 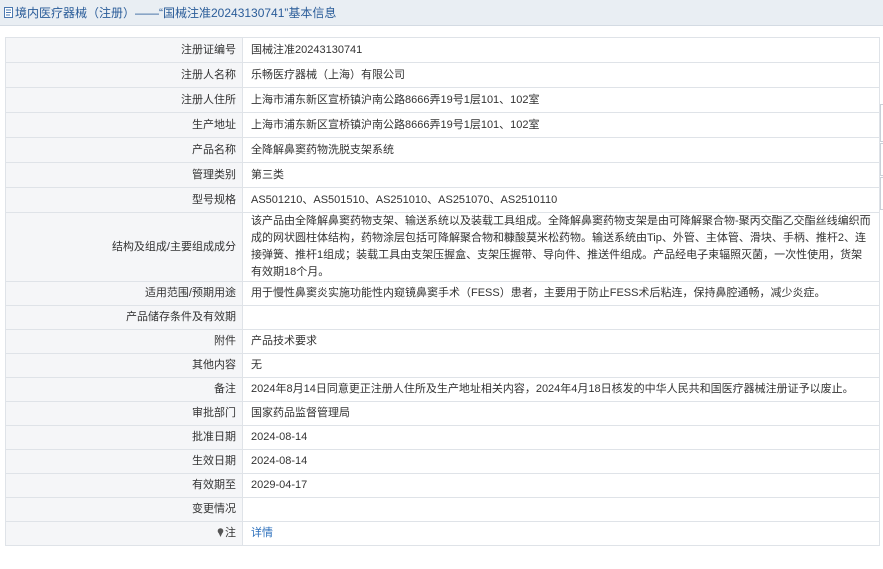 I want to click on row-value: 无, so click(x=561, y=365).